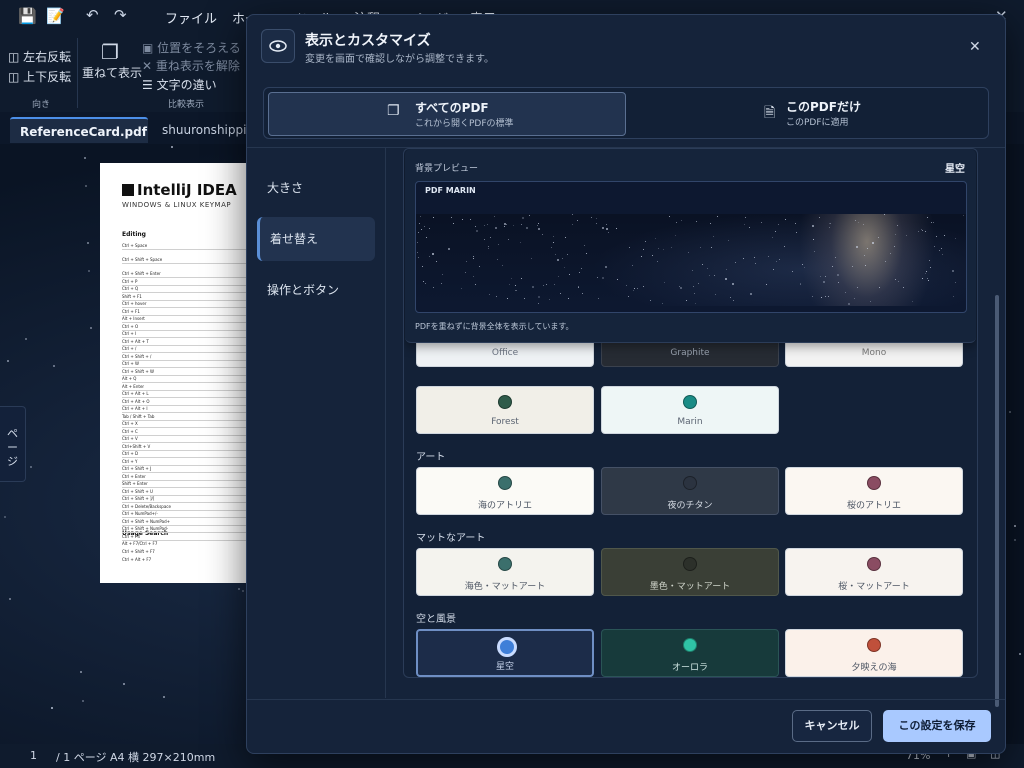 The width and height of the screenshot is (1024, 768). I want to click on keymap-row: Ctrl + Alt + L, so click(135, 393).